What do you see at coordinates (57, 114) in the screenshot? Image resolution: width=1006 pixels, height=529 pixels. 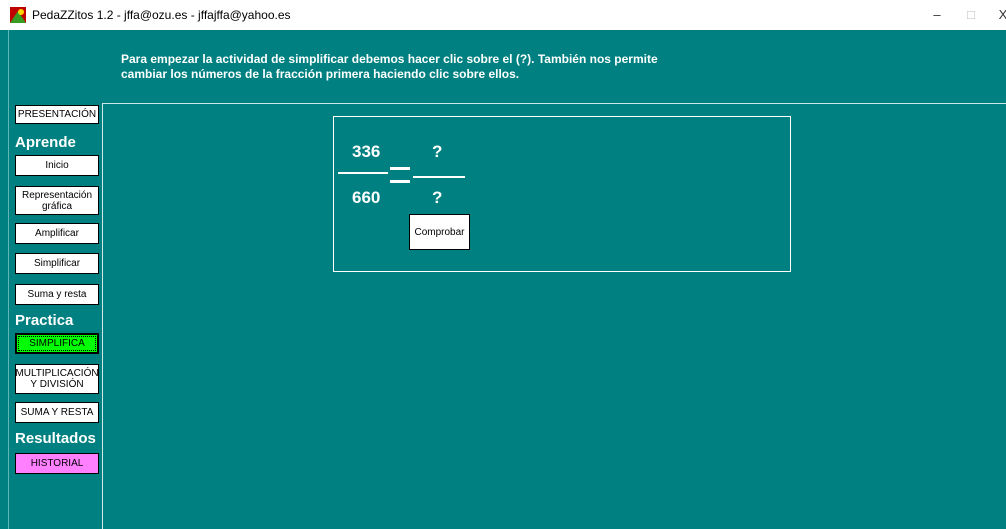 I see `presentacion-button: PRESENTACIÓN` at bounding box center [57, 114].